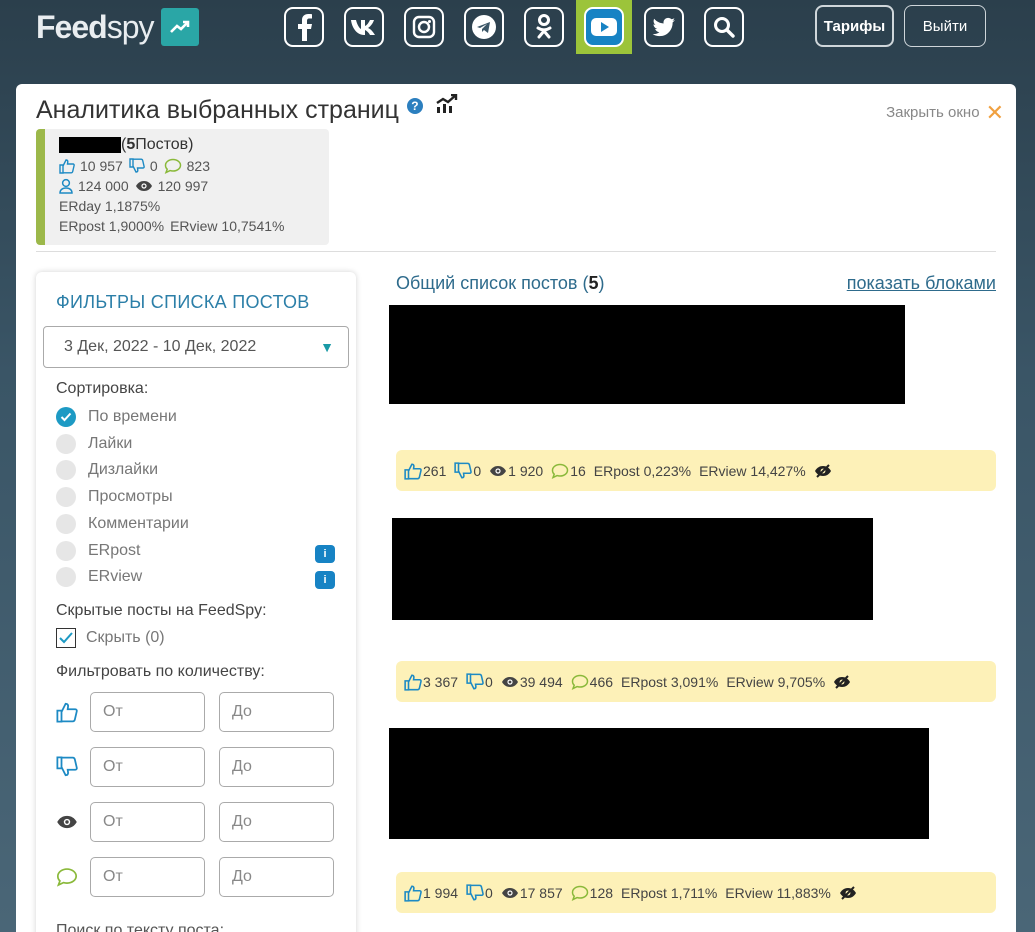 The image size is (1035, 932). I want to click on sort-option-label: Дизлайки, so click(123, 469).